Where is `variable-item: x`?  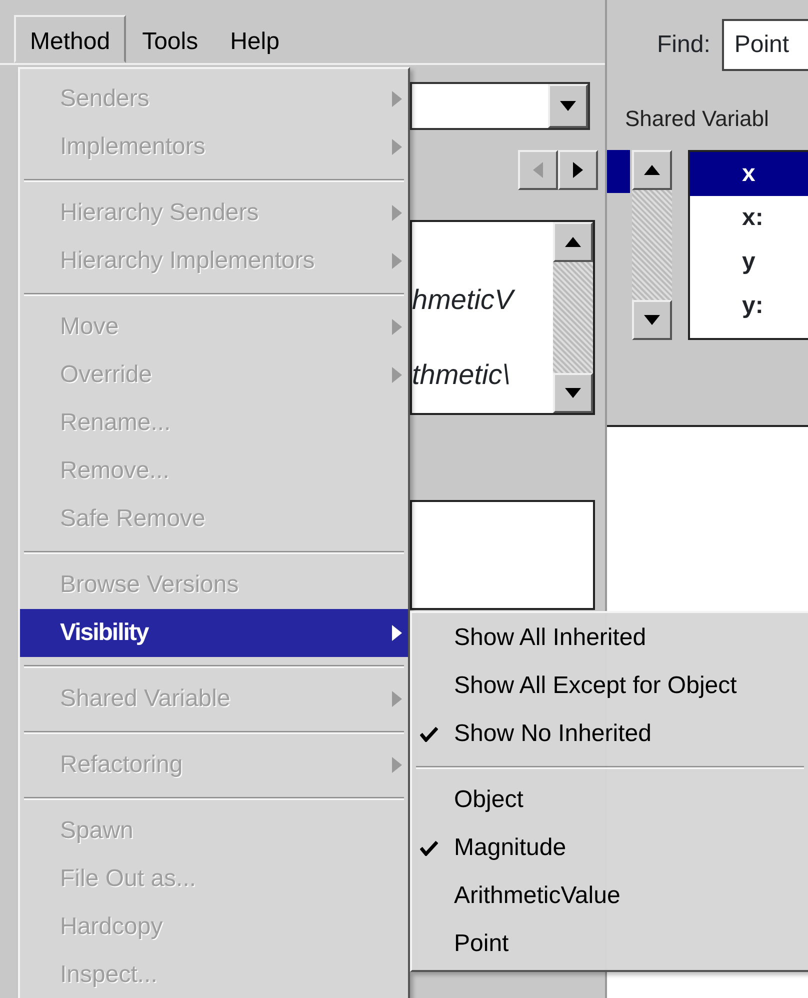 variable-item: x is located at coordinates (749, 174).